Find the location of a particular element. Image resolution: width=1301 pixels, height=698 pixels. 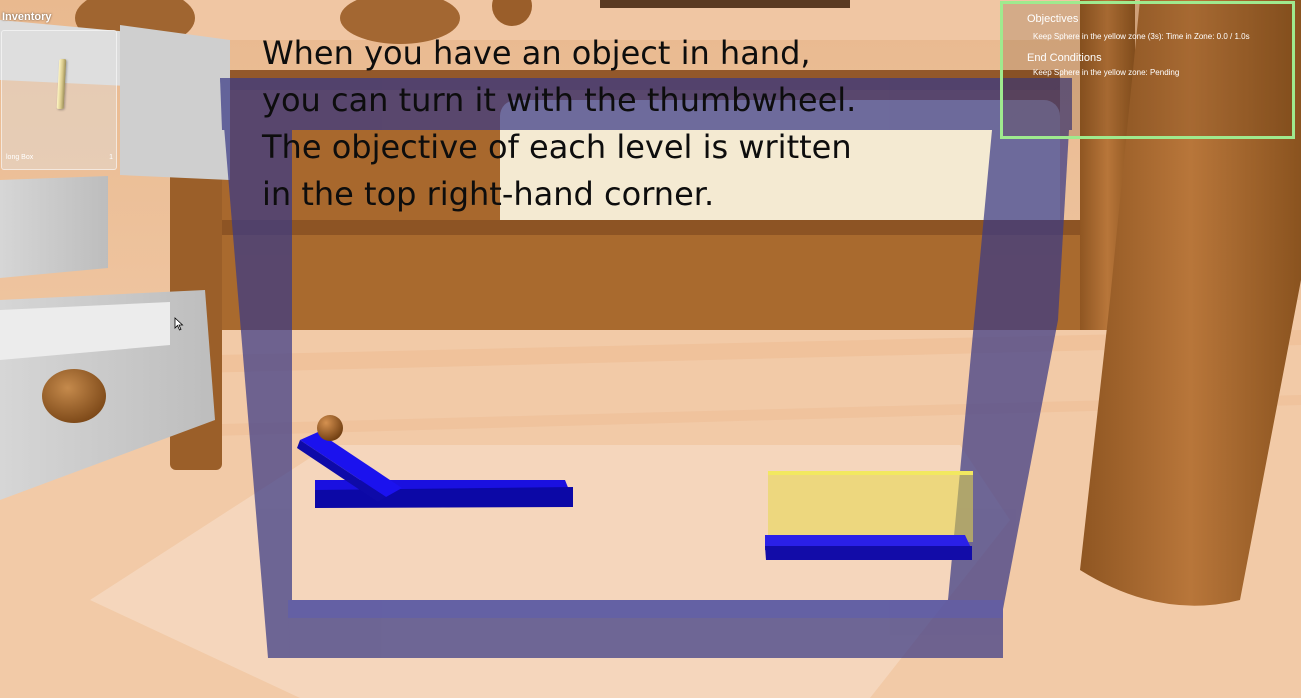

tutorial-line: When you have an object in hand, is located at coordinates (536, 53).